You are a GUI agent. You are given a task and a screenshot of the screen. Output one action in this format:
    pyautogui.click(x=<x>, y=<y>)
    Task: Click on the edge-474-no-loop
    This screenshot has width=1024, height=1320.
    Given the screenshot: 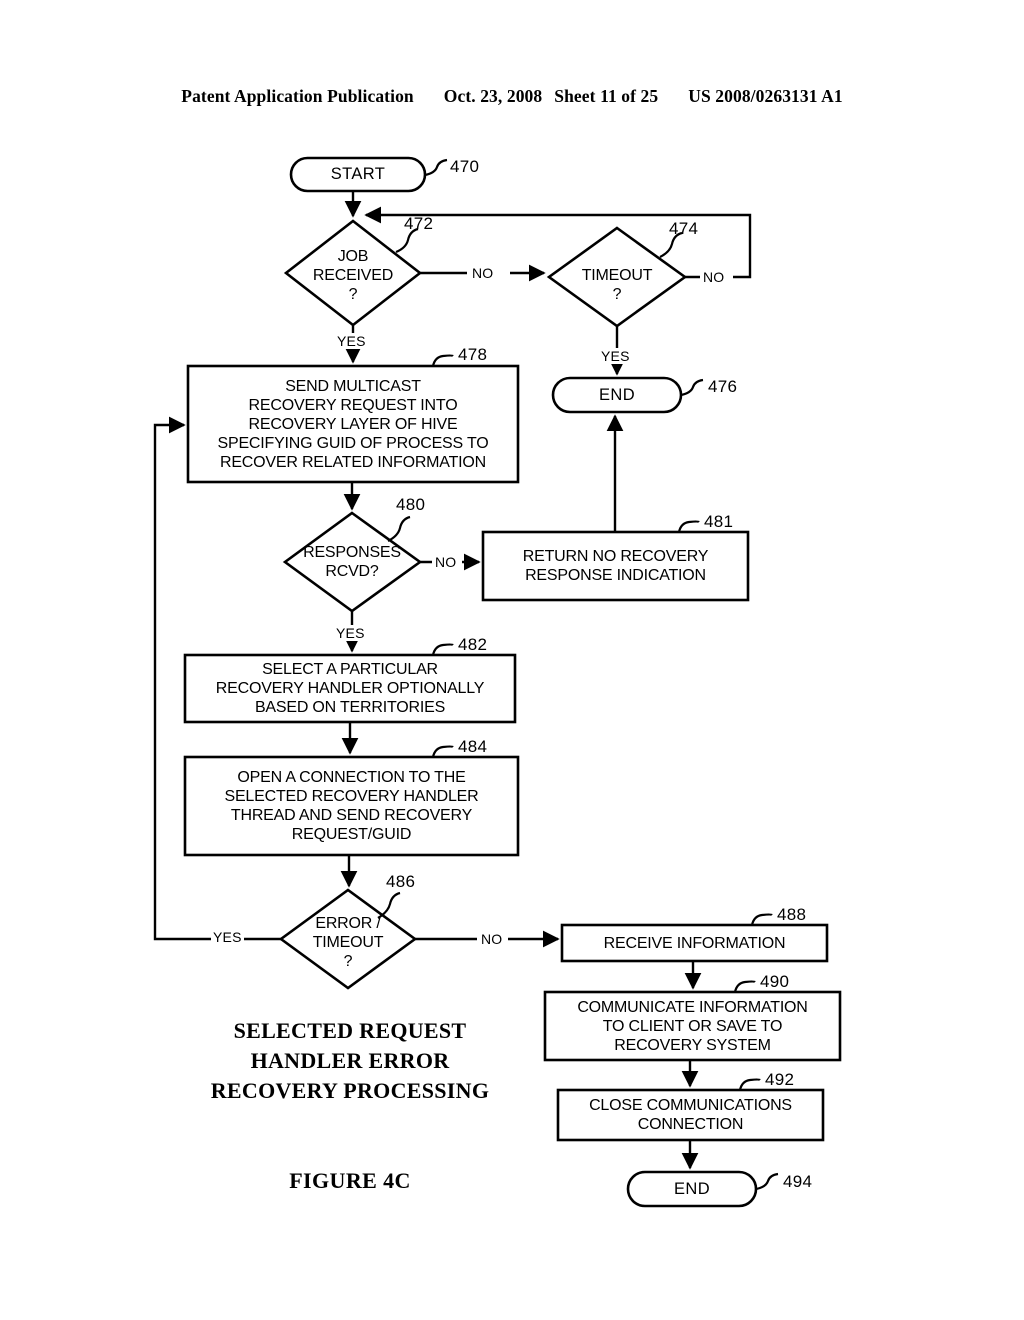 What is the action you would take?
    pyautogui.click(x=559, y=247)
    